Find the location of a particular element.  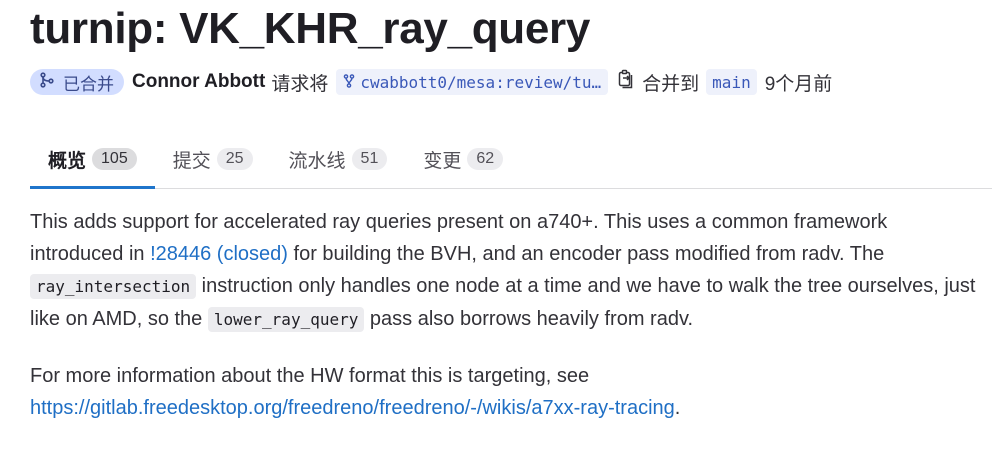

tab-overview: 概览 105 is located at coordinates (92, 159).